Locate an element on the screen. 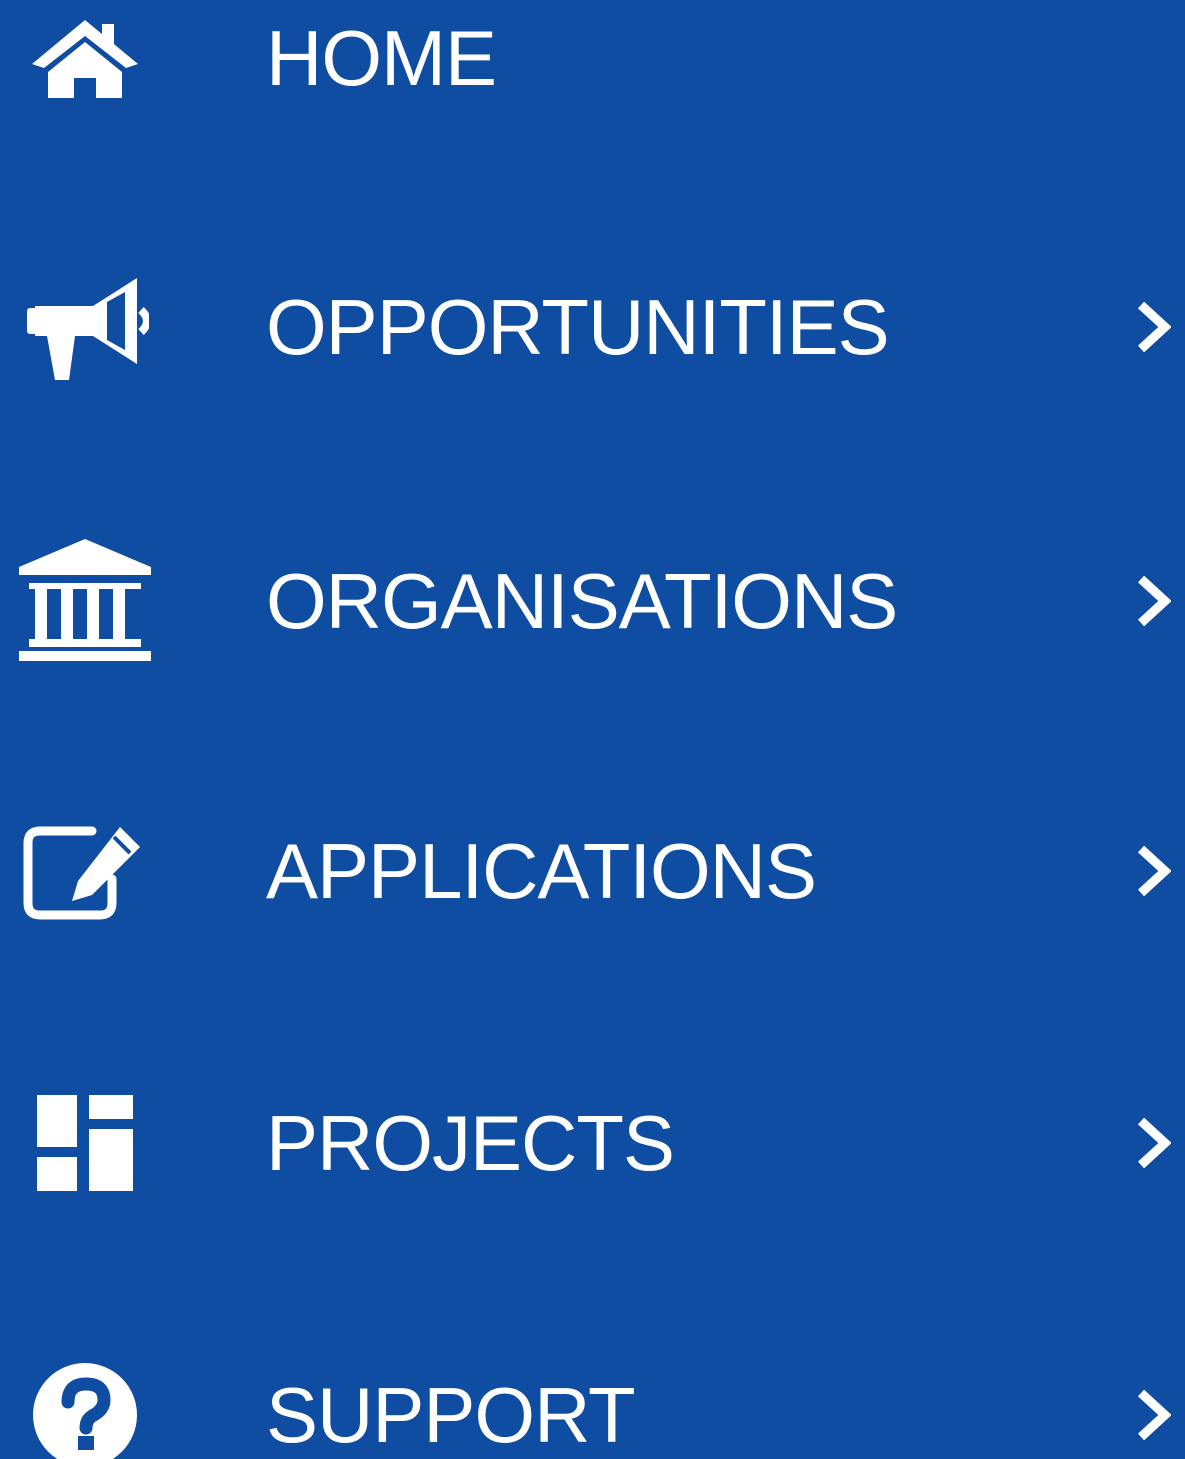 This screenshot has width=1185, height=1459. sidebar-item-label: ORGANISATIONS is located at coordinates (582, 601).